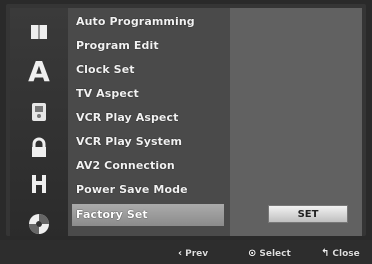 The width and height of the screenshot is (372, 264). What do you see at coordinates (151, 46) in the screenshot?
I see `menu-item-program-edit: Program Edit` at bounding box center [151, 46].